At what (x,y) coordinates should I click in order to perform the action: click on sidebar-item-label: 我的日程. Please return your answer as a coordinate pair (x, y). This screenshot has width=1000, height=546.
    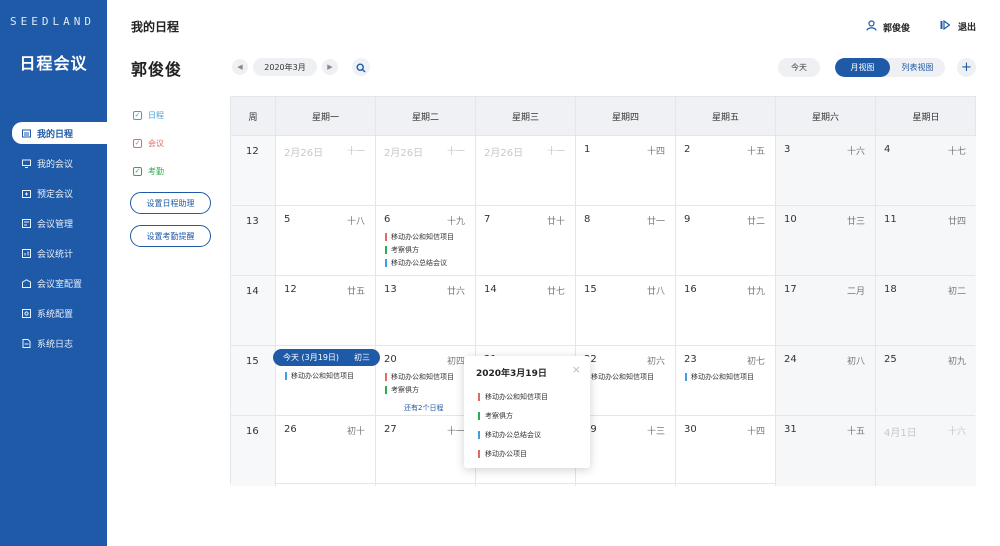
    Looking at the image, I should click on (55, 134).